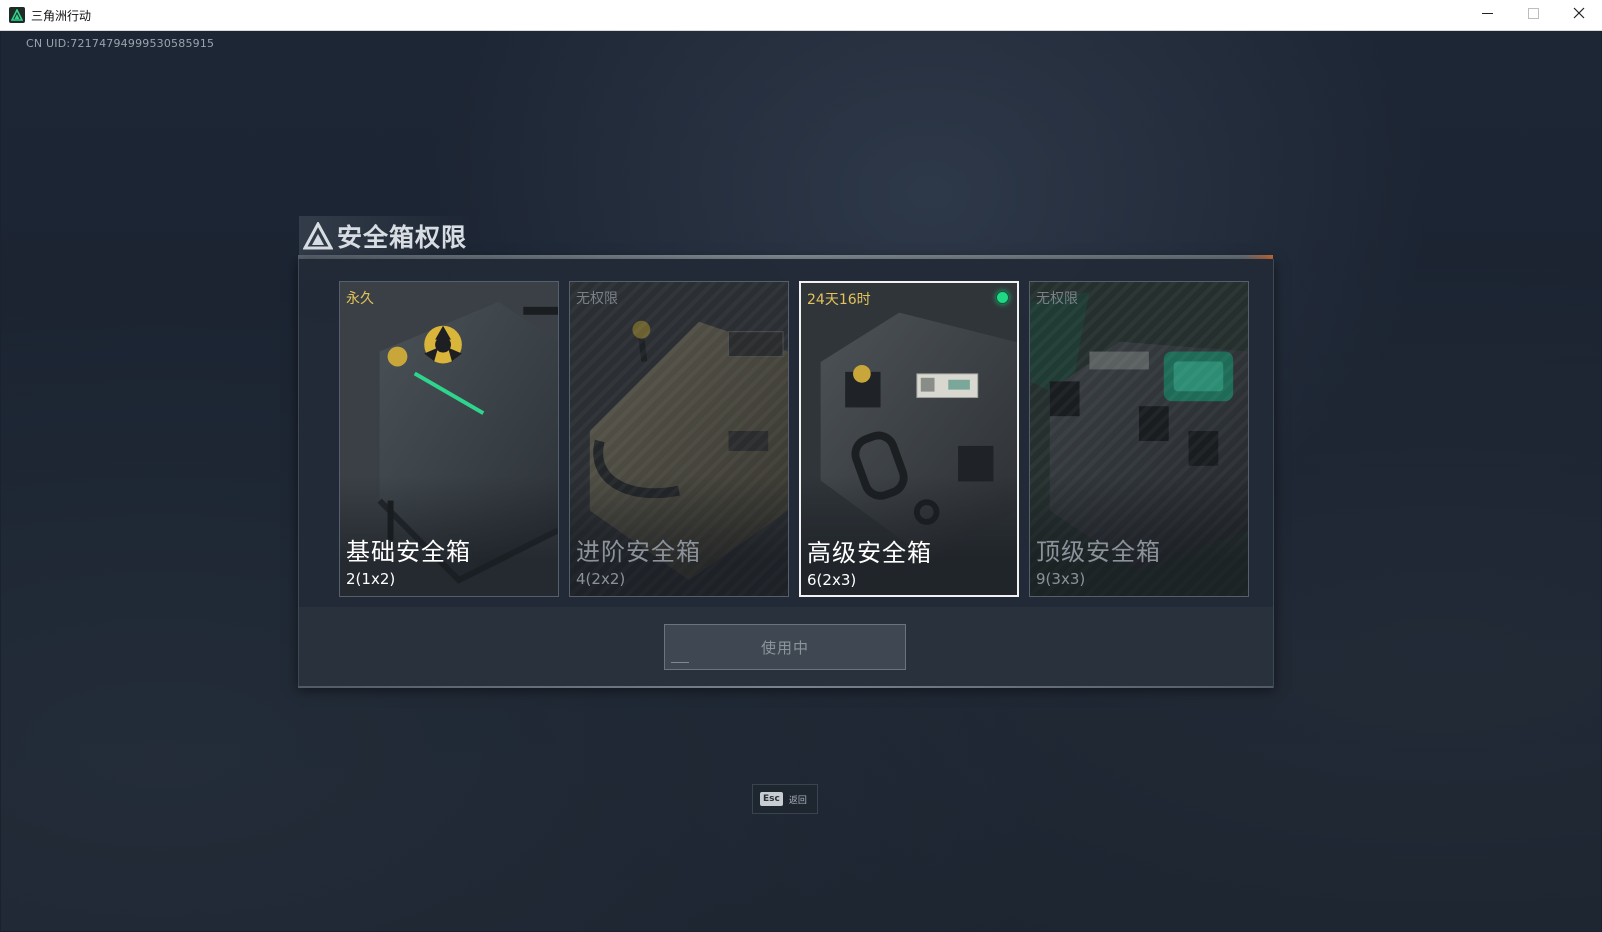 The image size is (1602, 932). I want to click on card-name: 高级安全箱, so click(869, 553).